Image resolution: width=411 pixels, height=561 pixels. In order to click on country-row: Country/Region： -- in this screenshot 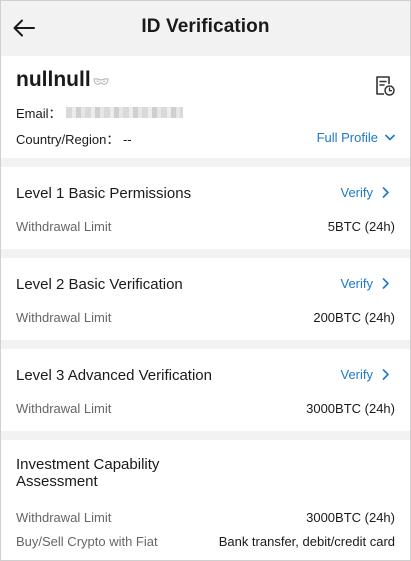, I will do `click(74, 138)`.